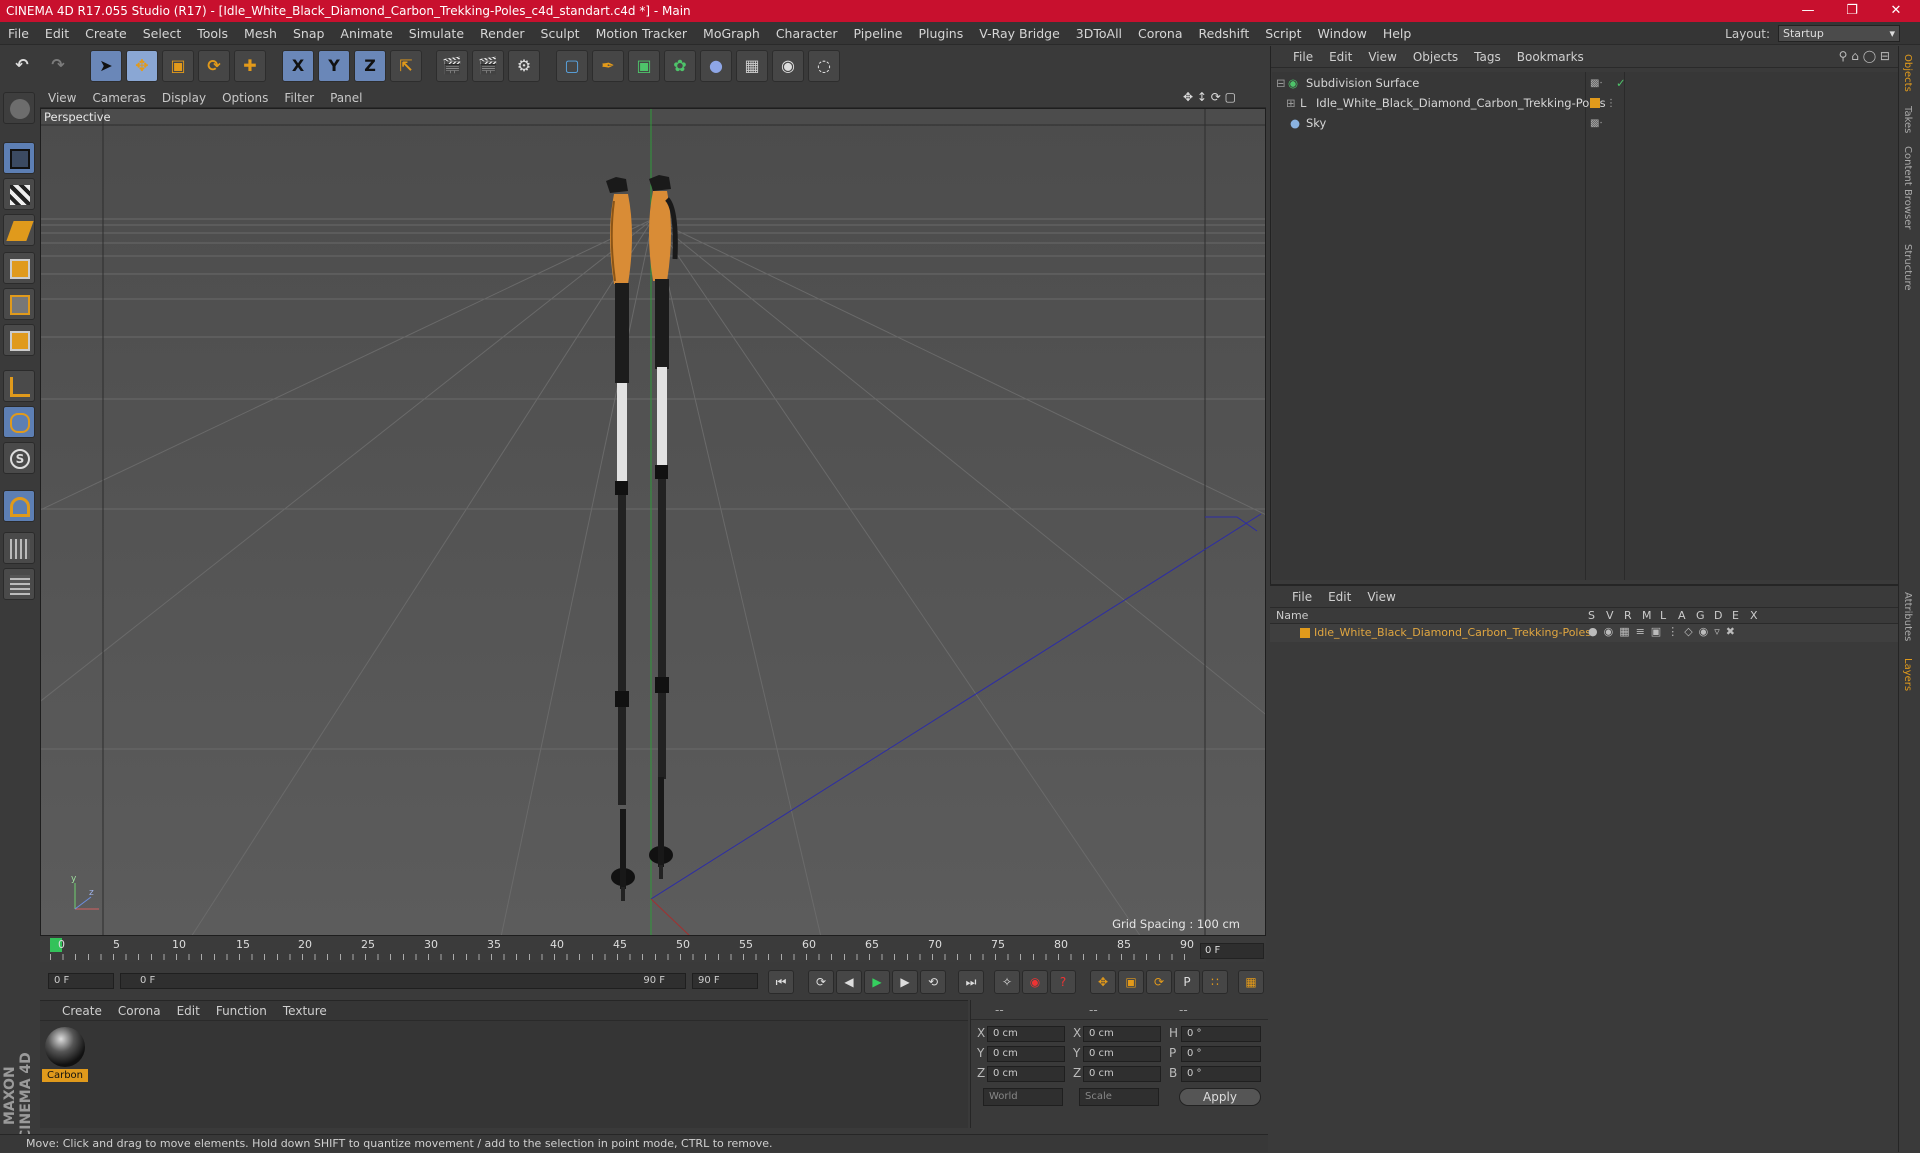  I want to click on go-to-end-button: ⏭, so click(971, 982).